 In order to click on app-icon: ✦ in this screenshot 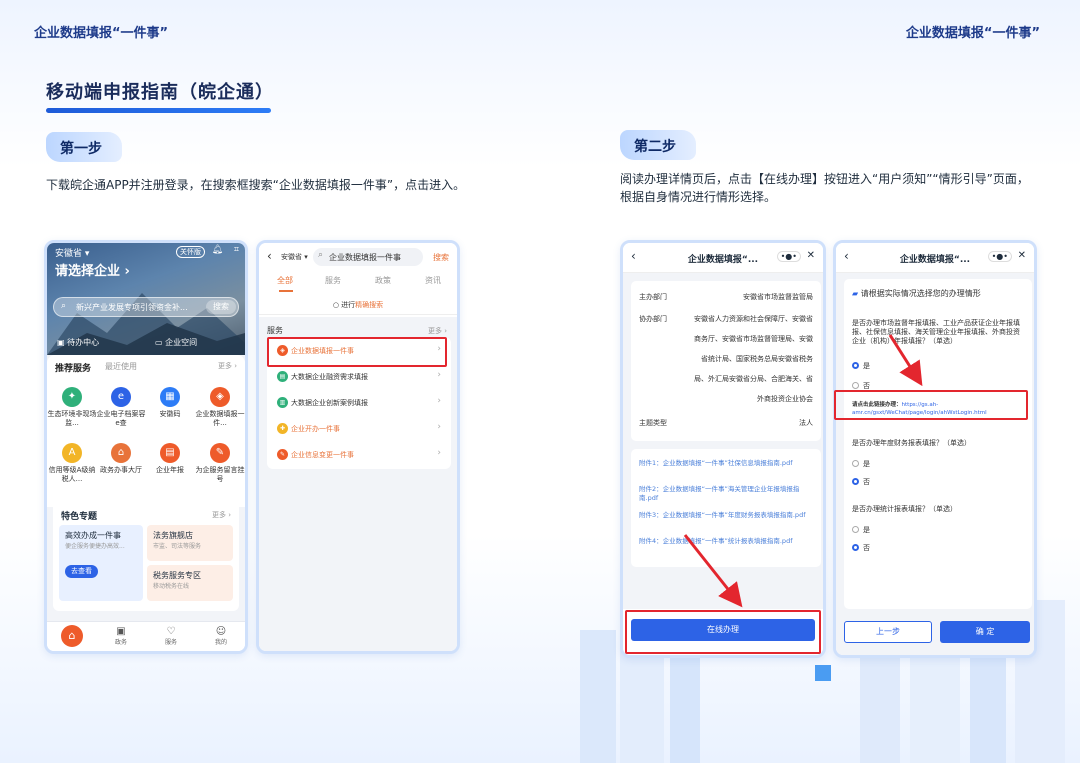, I will do `click(72, 397)`.